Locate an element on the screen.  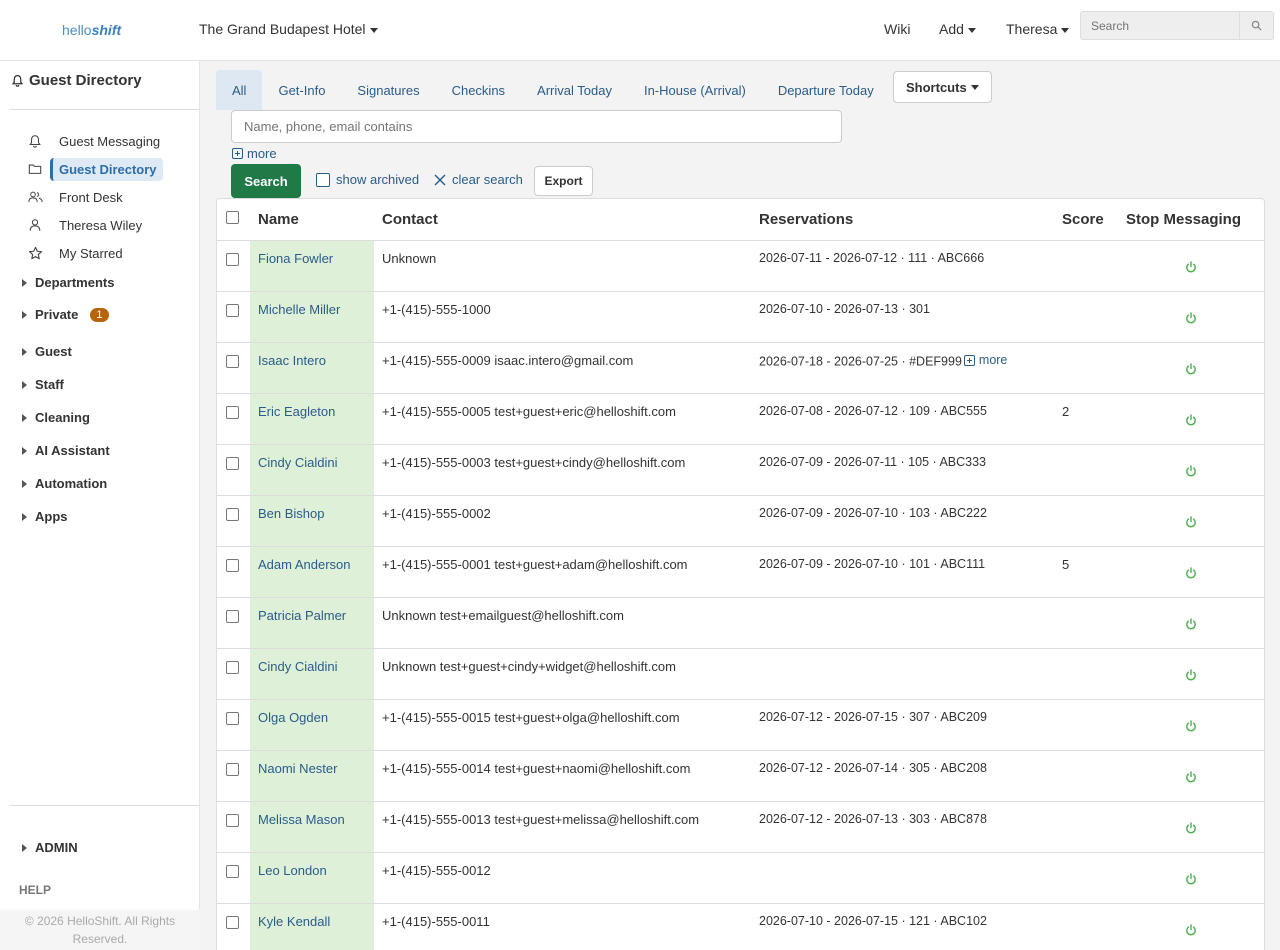
wiki-link: Wiki is located at coordinates (897, 29).